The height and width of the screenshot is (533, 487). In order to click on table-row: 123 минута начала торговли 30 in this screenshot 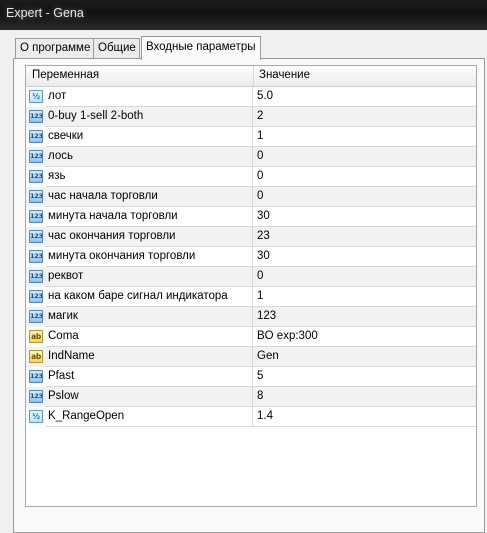, I will do `click(251, 217)`.